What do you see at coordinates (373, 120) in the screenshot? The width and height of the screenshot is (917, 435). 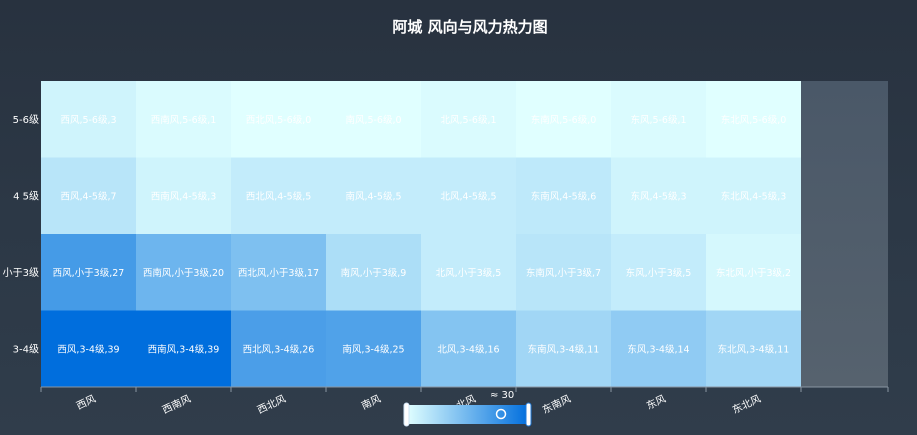 I see `heatmap-cell-label: 南风,5-6级,0` at bounding box center [373, 120].